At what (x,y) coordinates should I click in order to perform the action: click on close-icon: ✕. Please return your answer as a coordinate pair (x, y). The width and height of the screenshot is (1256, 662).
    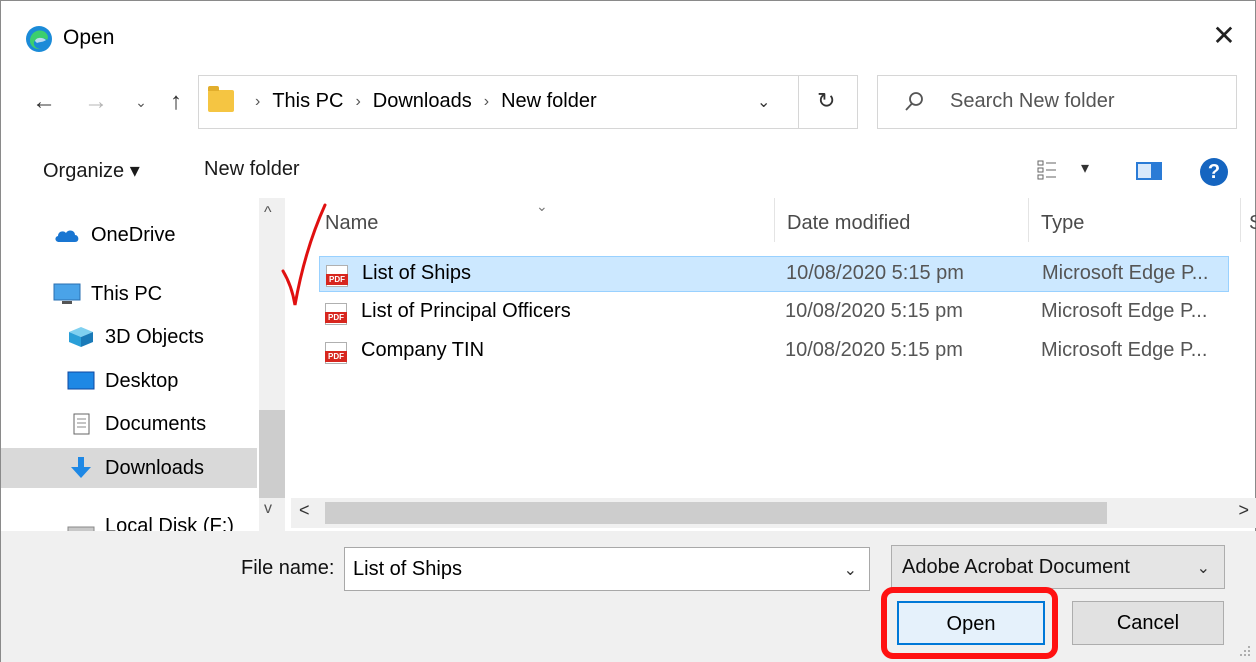
    Looking at the image, I should click on (1224, 36).